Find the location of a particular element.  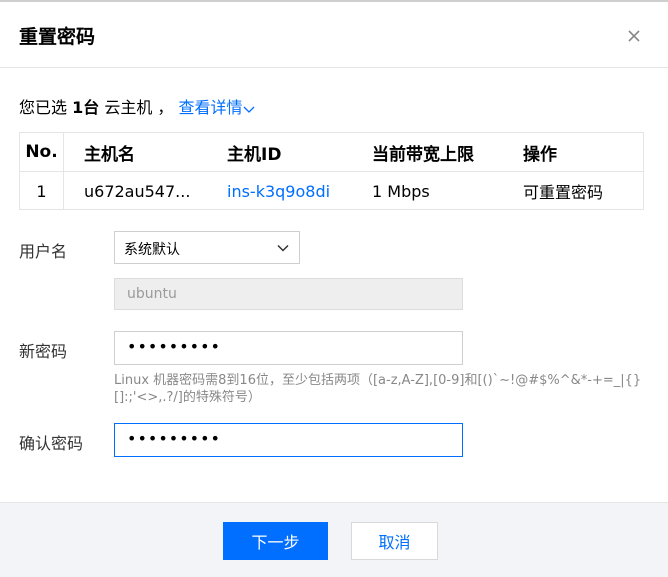

close-icon is located at coordinates (634, 36).